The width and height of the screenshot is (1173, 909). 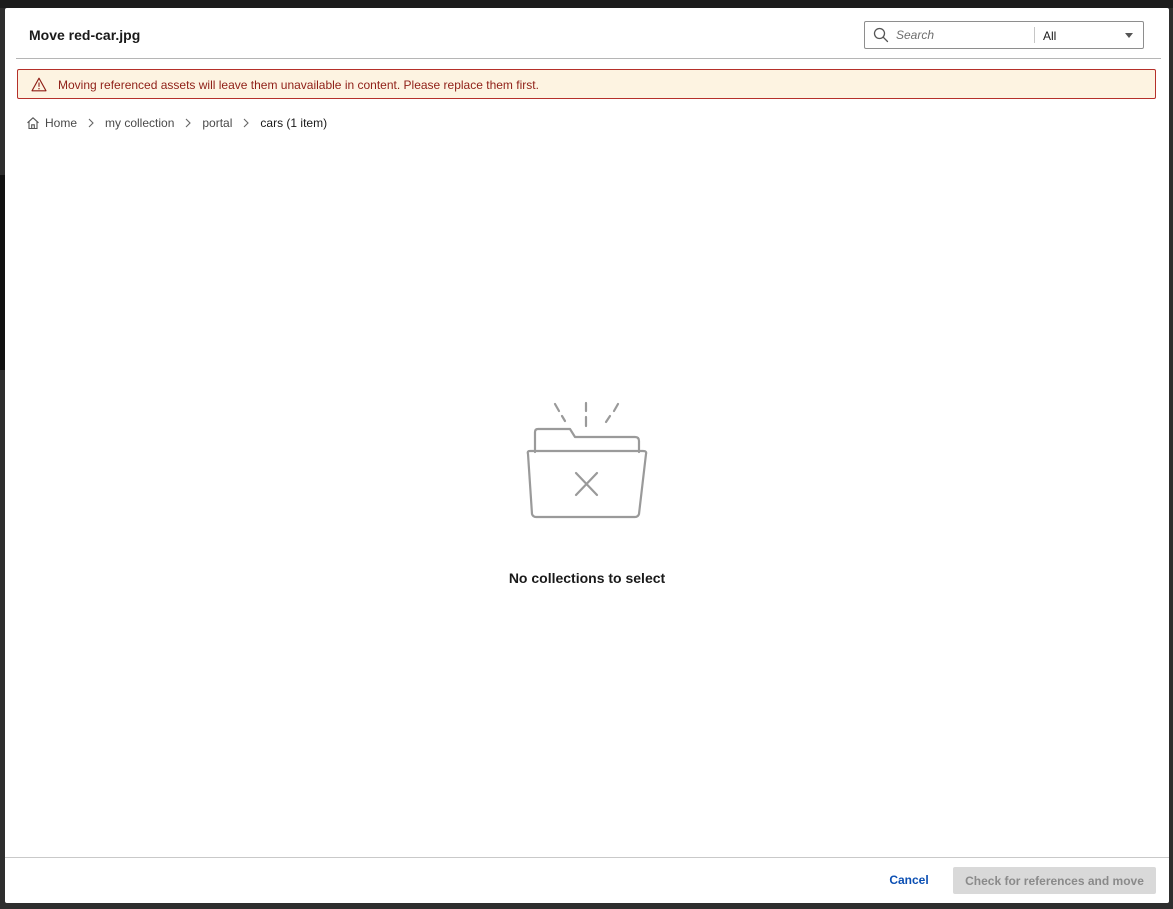 What do you see at coordinates (33, 123) in the screenshot?
I see `home-icon` at bounding box center [33, 123].